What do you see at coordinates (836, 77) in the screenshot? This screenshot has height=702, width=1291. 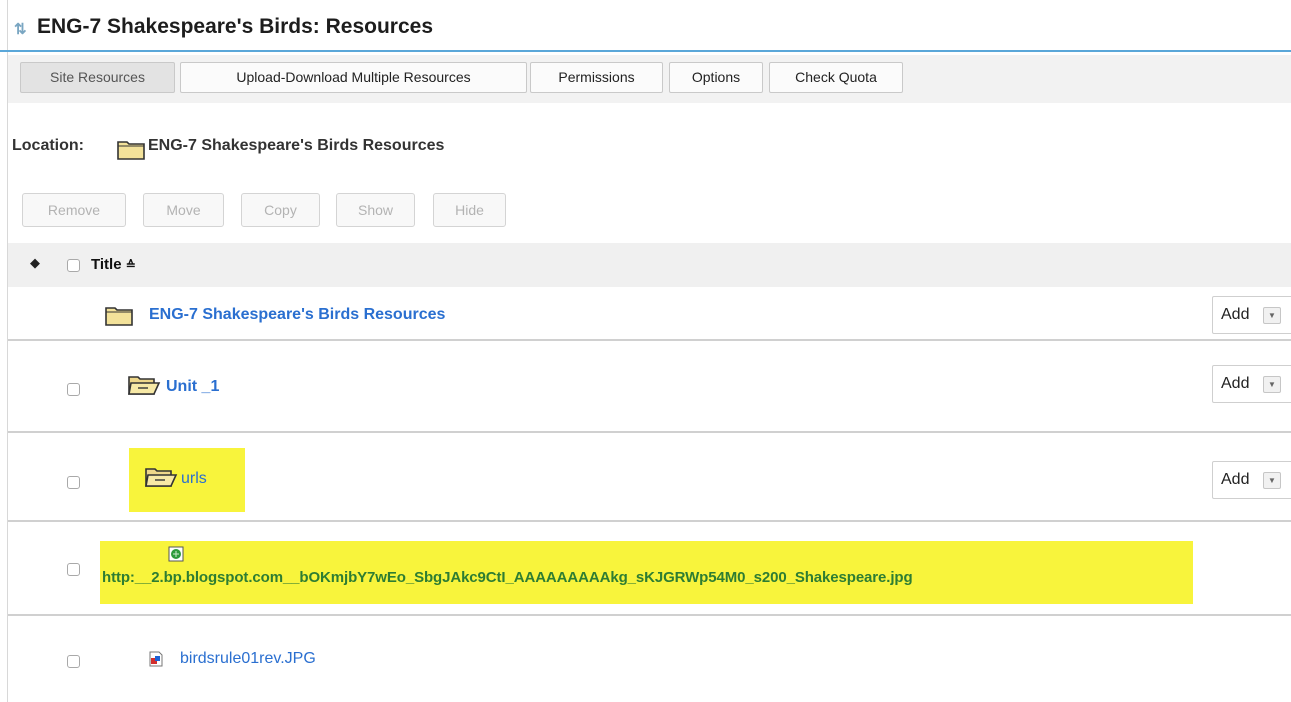 I see `tab-check-quota: Check Quota` at bounding box center [836, 77].